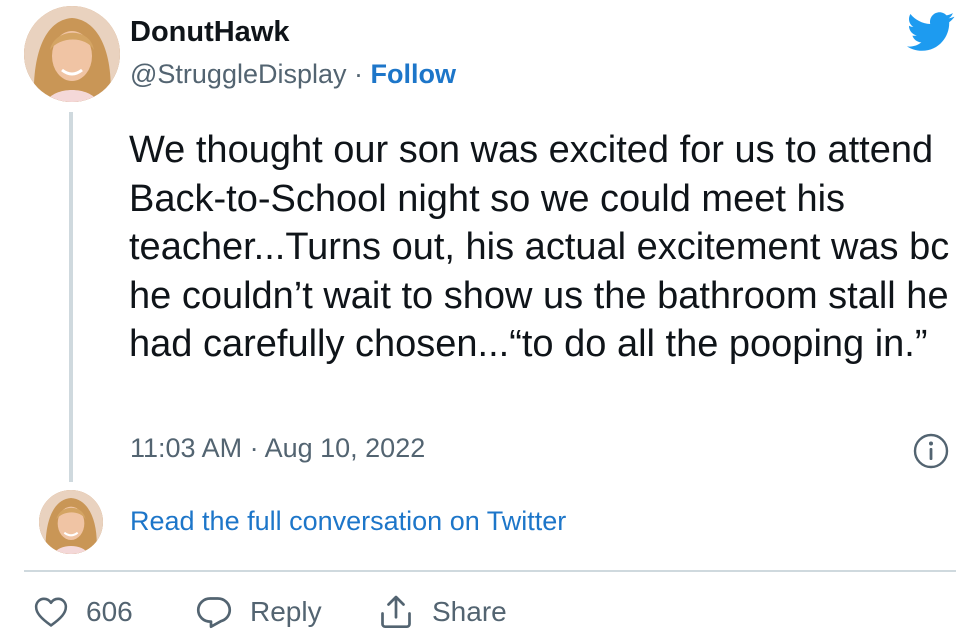  I want to click on author-handle-line: @StruggleDisplay · Follow, so click(293, 74).